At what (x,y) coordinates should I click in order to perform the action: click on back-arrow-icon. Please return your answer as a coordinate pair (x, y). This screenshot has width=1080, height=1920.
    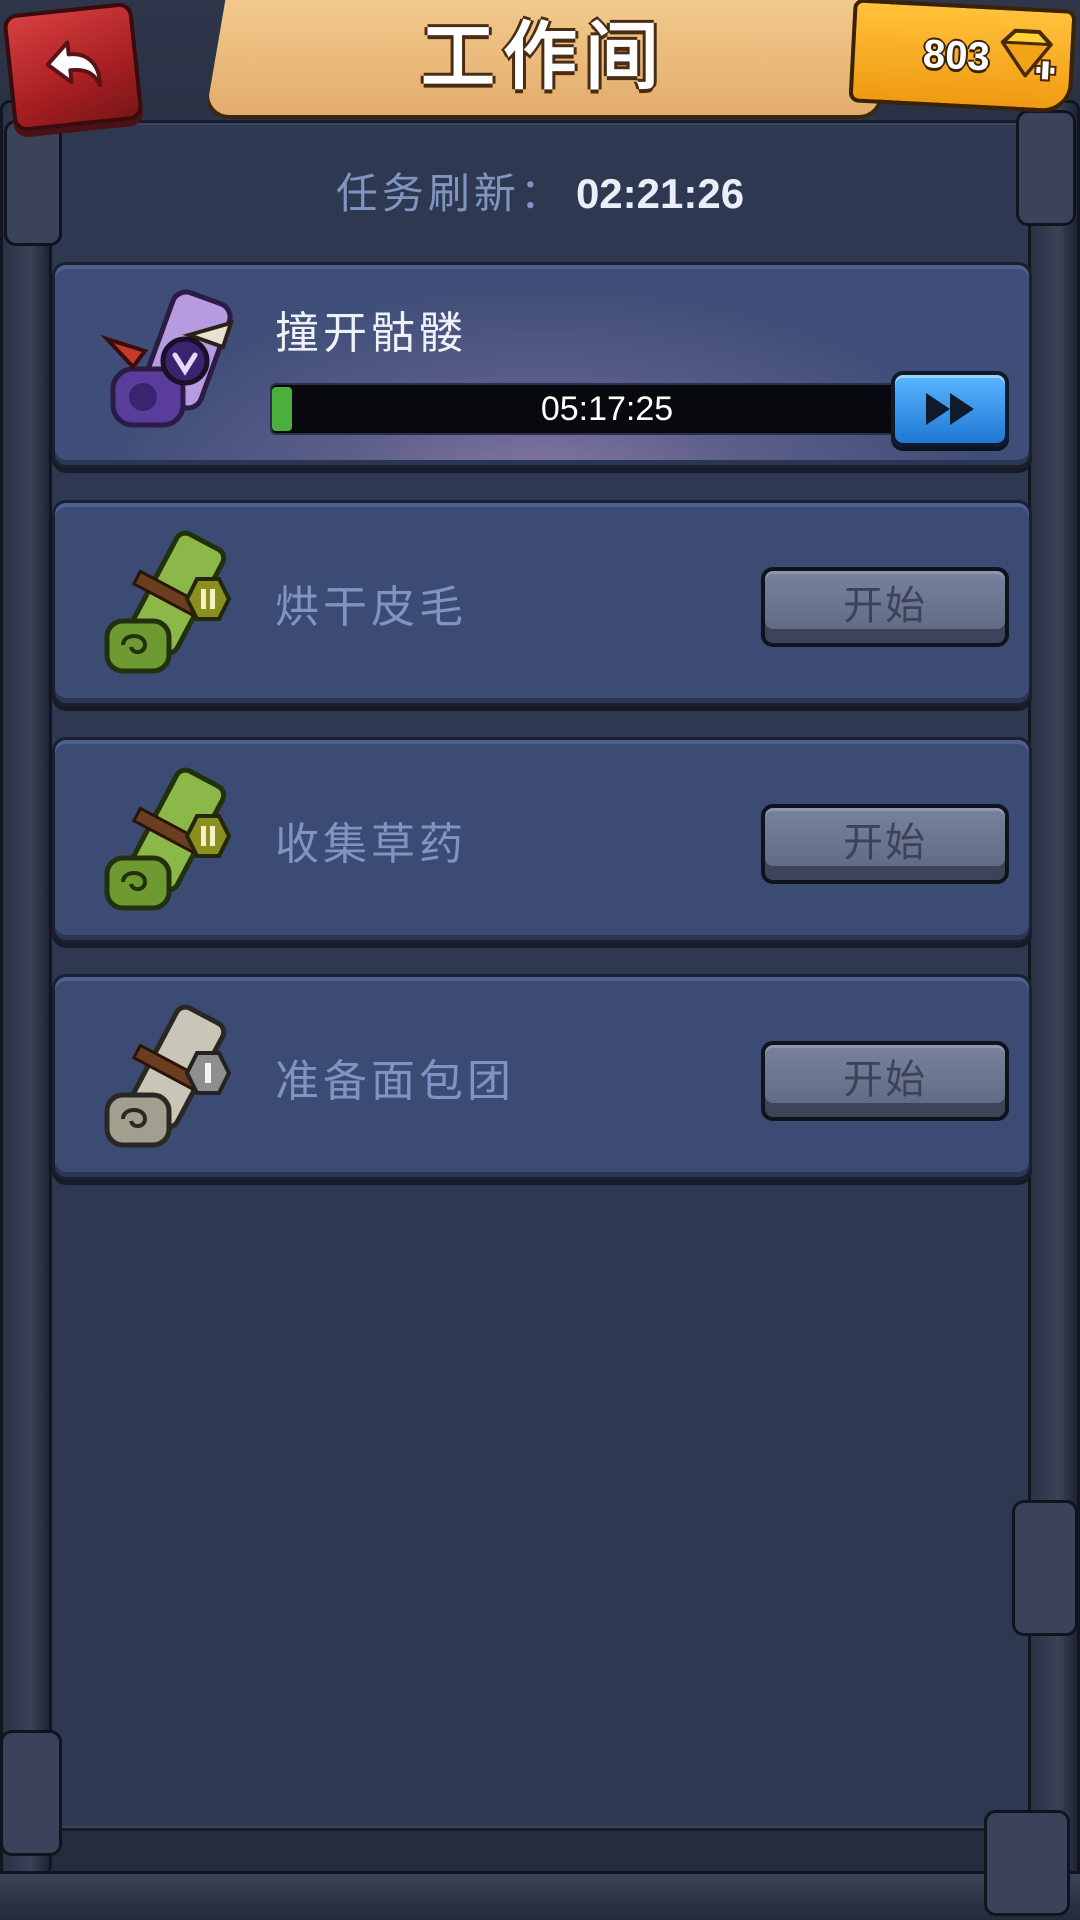
    Looking at the image, I should click on (74, 64).